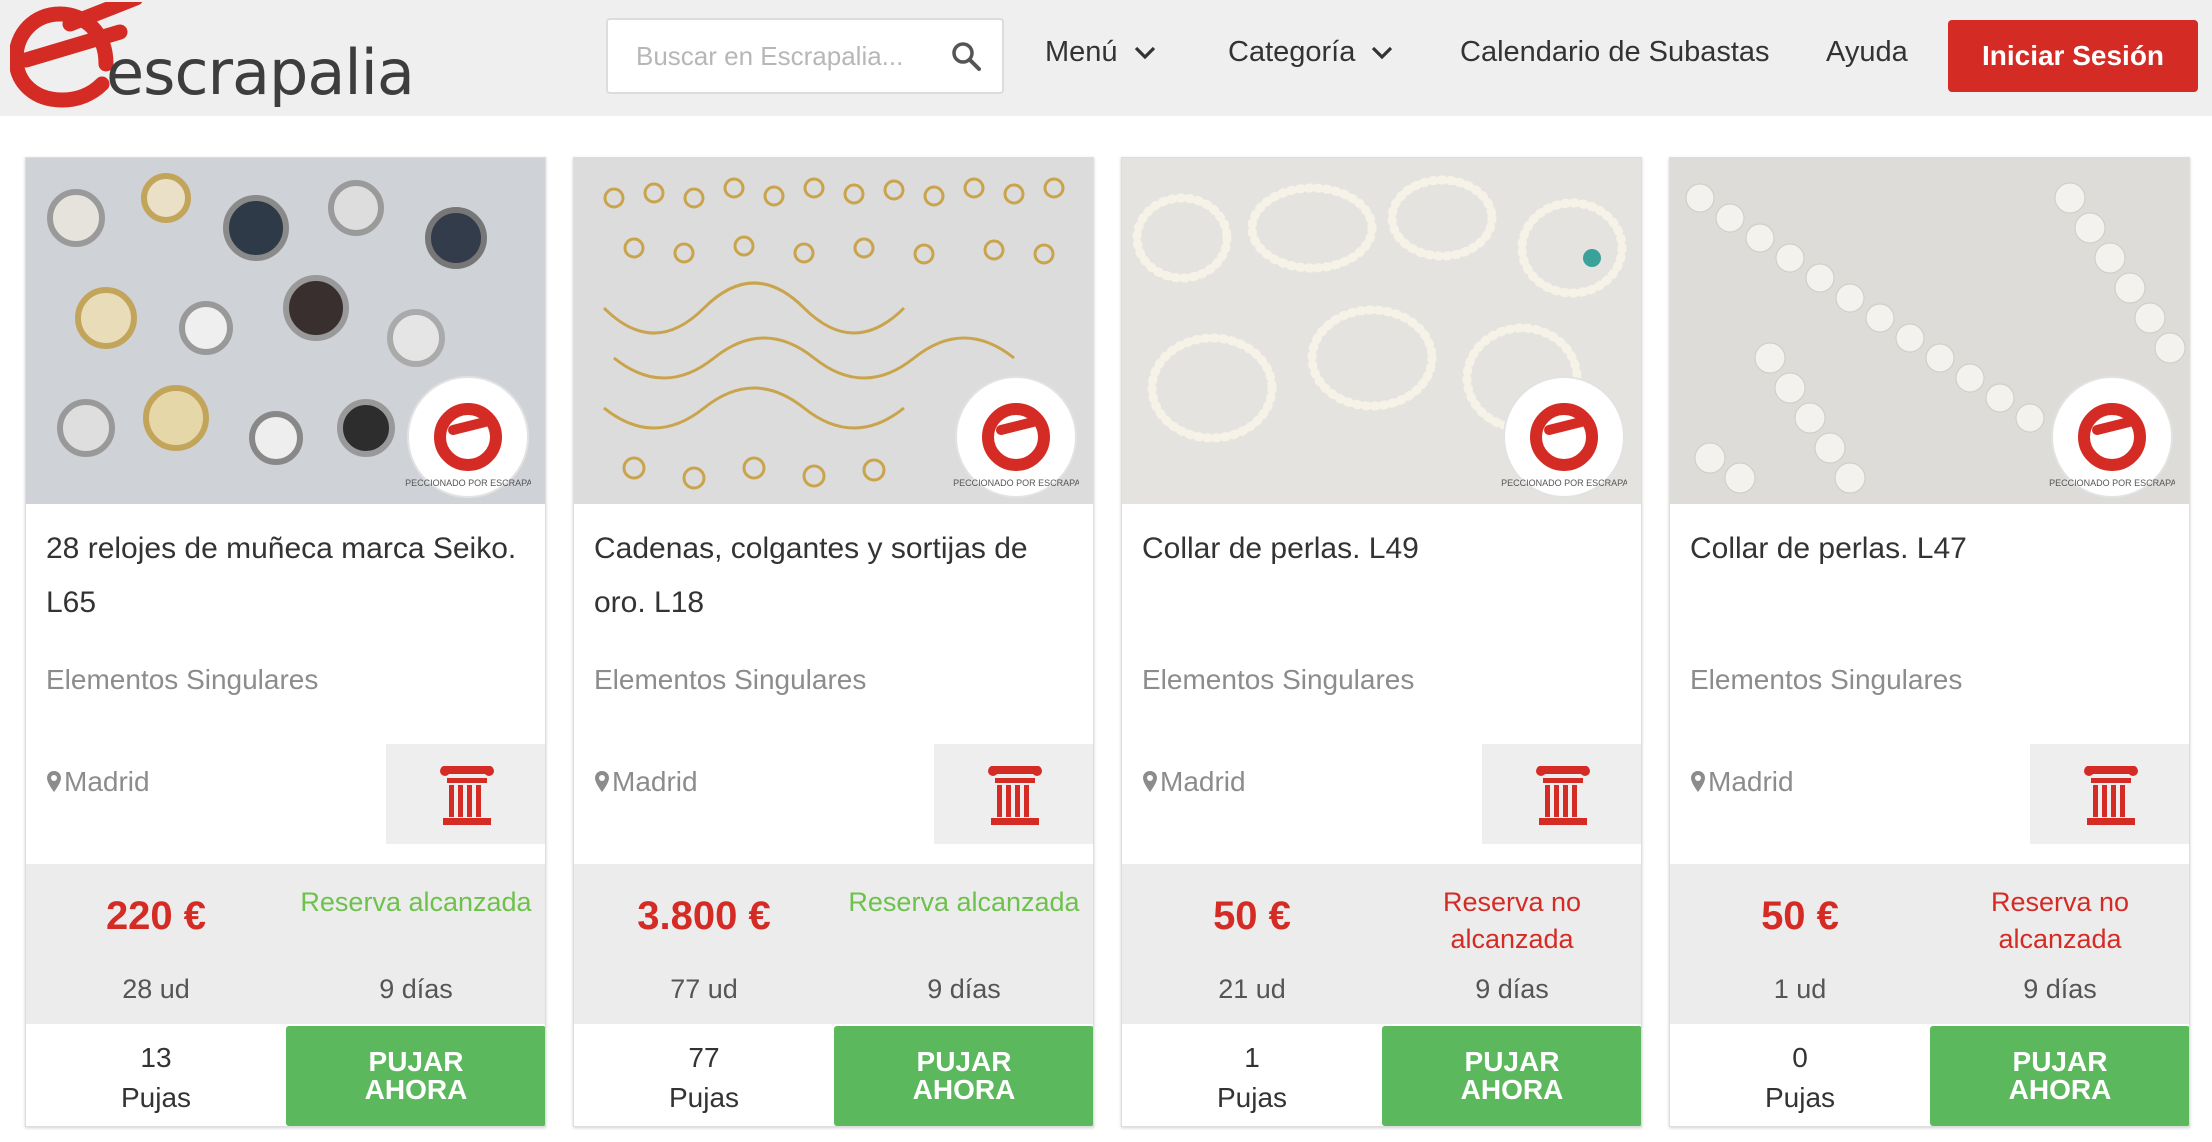 This screenshot has width=2212, height=1142. What do you see at coordinates (1800, 989) in the screenshot?
I see `unit-count: 1 ud` at bounding box center [1800, 989].